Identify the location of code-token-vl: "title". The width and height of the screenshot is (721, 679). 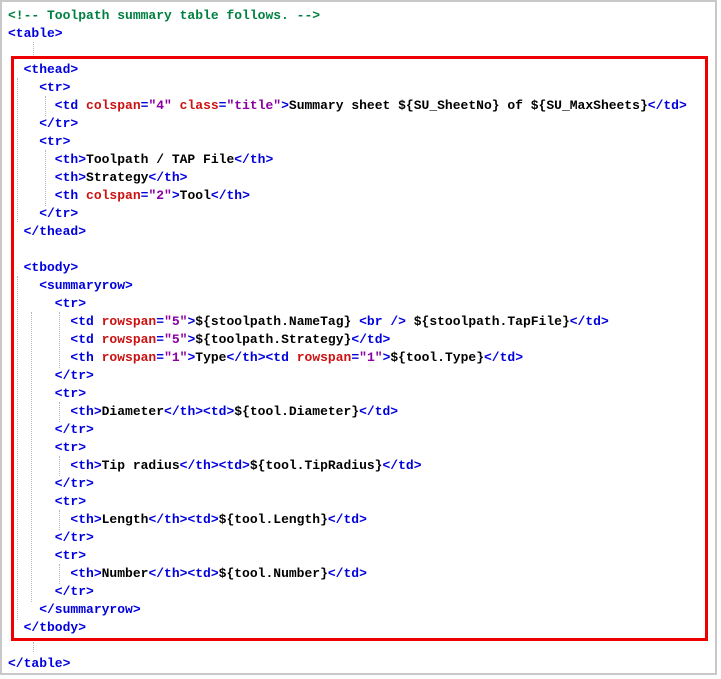
(254, 105).